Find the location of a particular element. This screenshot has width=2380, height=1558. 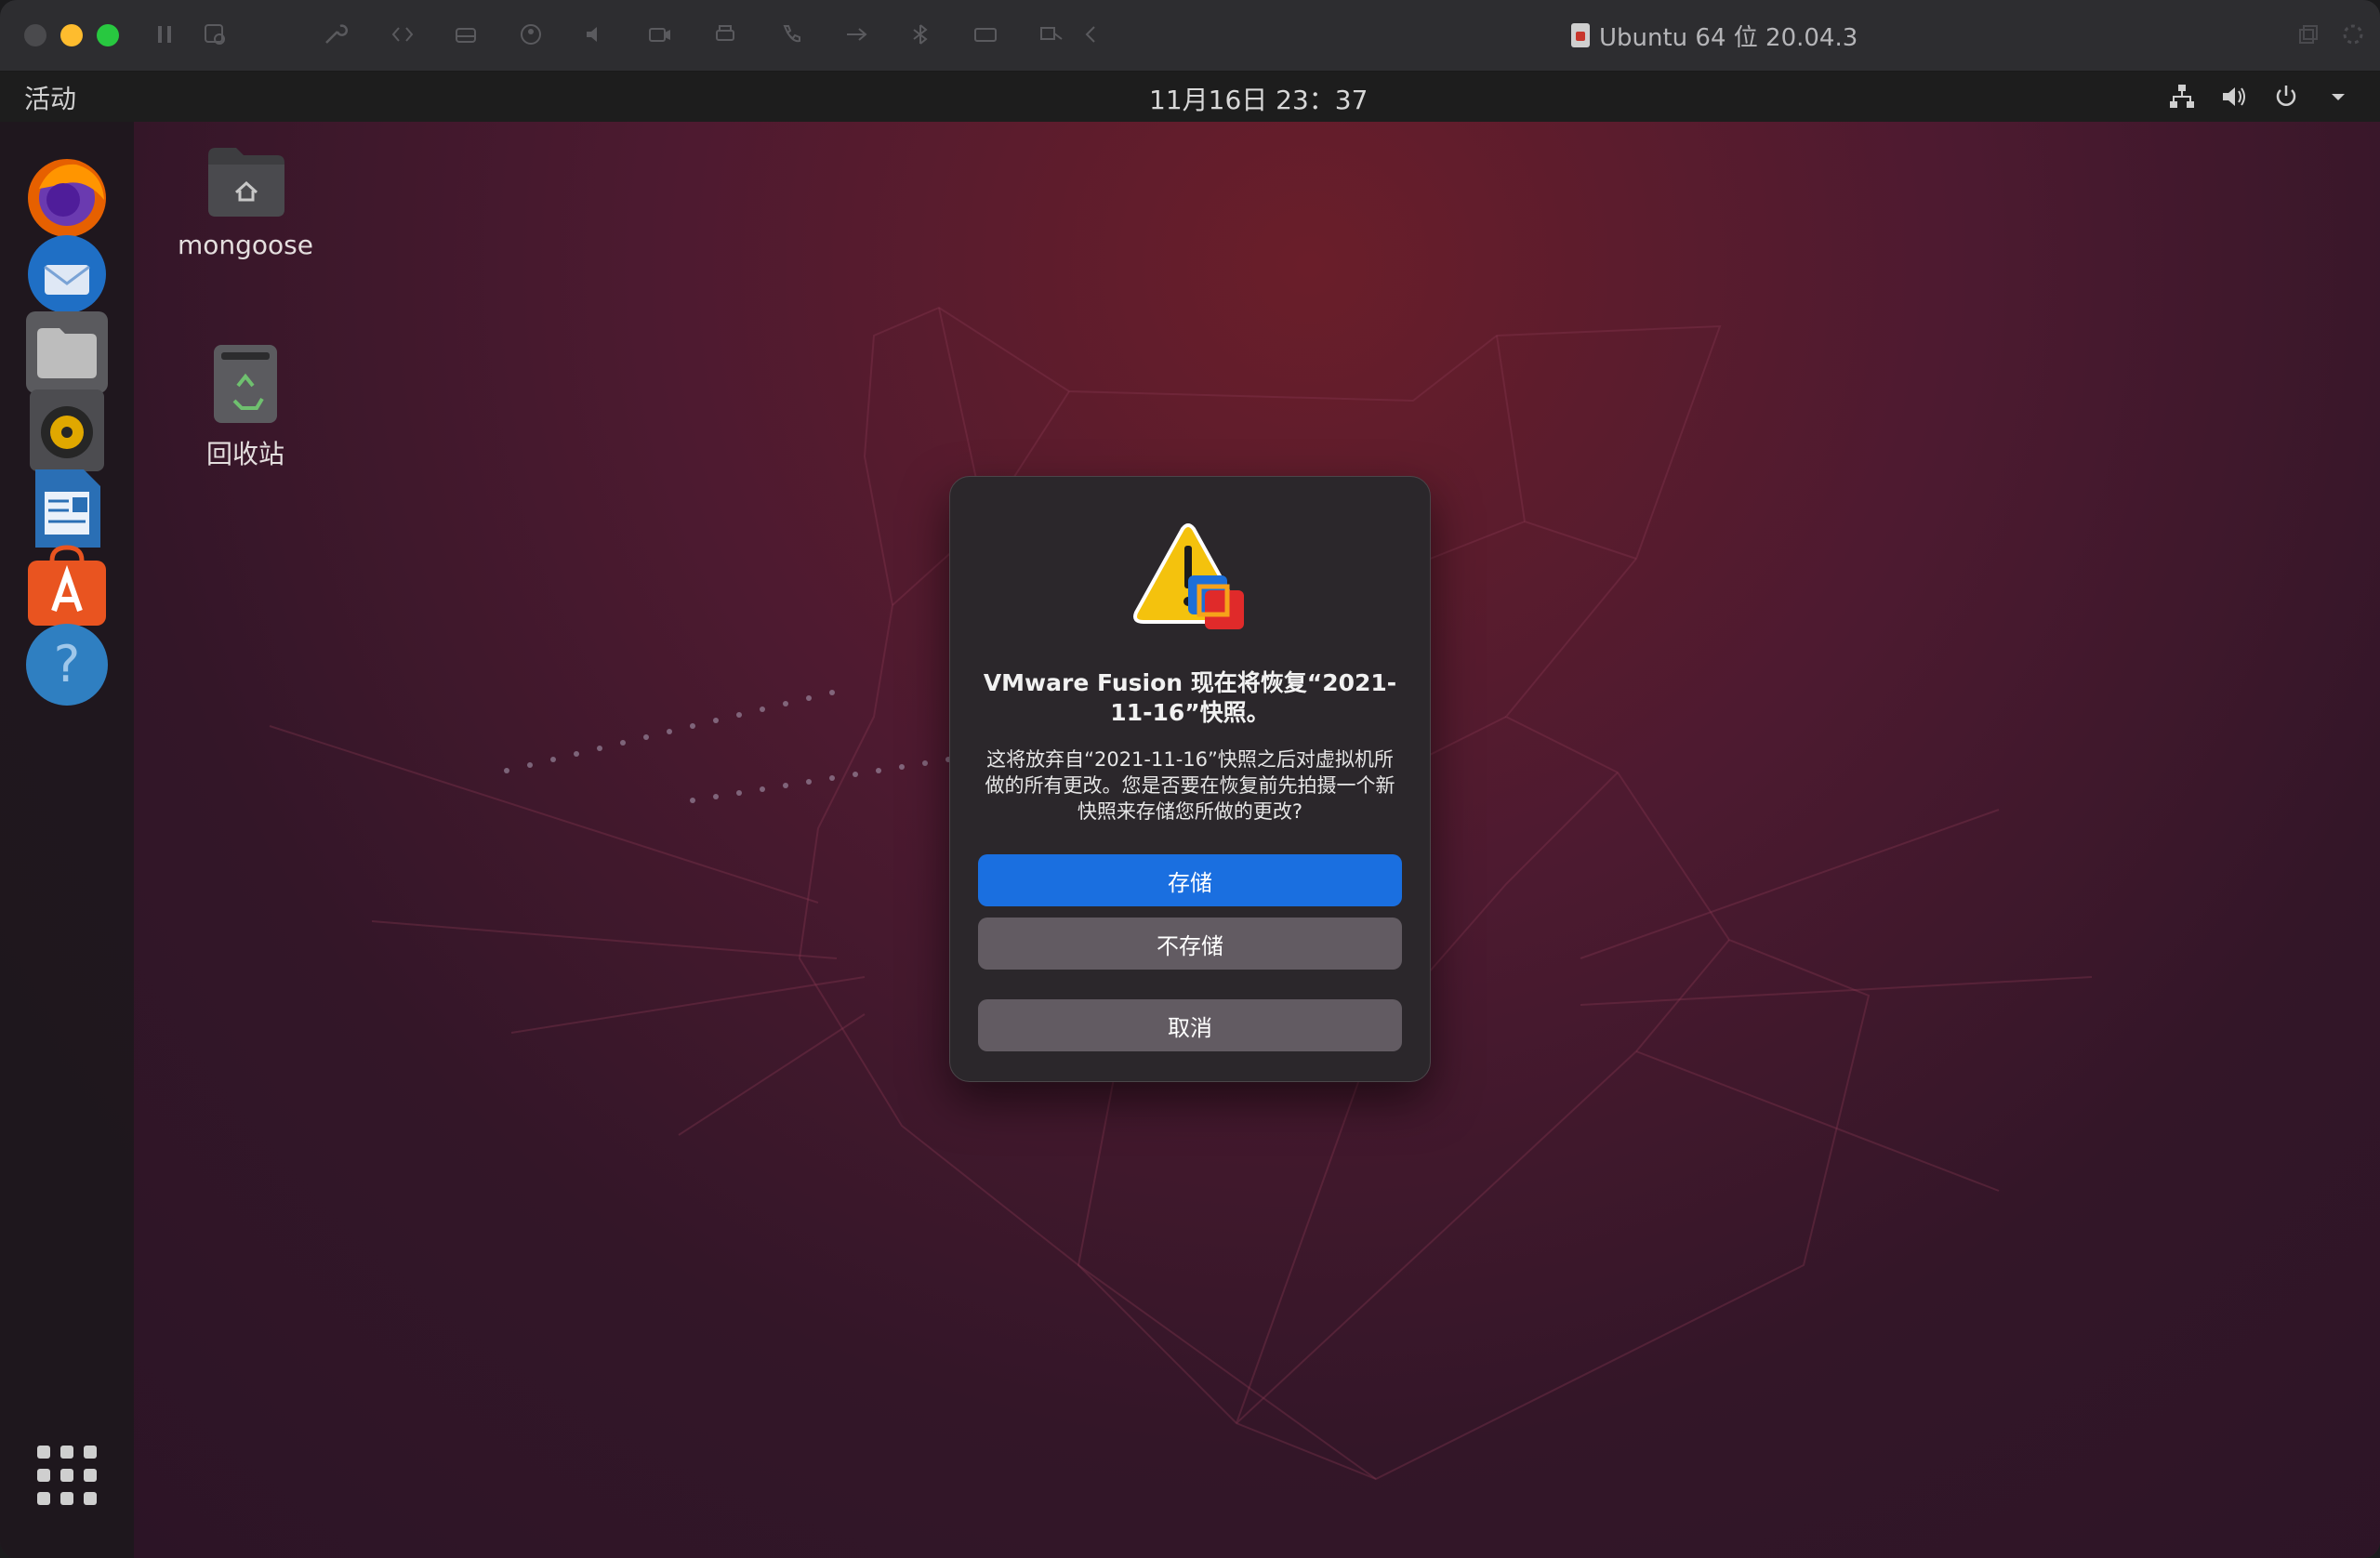

network-icon is located at coordinates (1051, 34).